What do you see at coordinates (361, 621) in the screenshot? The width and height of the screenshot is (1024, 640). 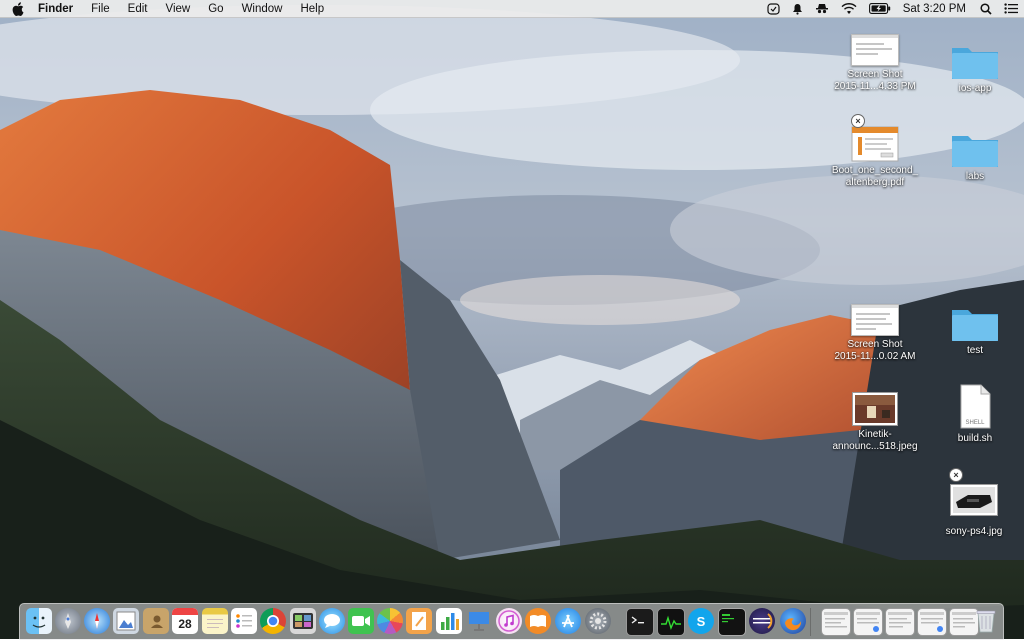 I see `dock-facetime-icon` at bounding box center [361, 621].